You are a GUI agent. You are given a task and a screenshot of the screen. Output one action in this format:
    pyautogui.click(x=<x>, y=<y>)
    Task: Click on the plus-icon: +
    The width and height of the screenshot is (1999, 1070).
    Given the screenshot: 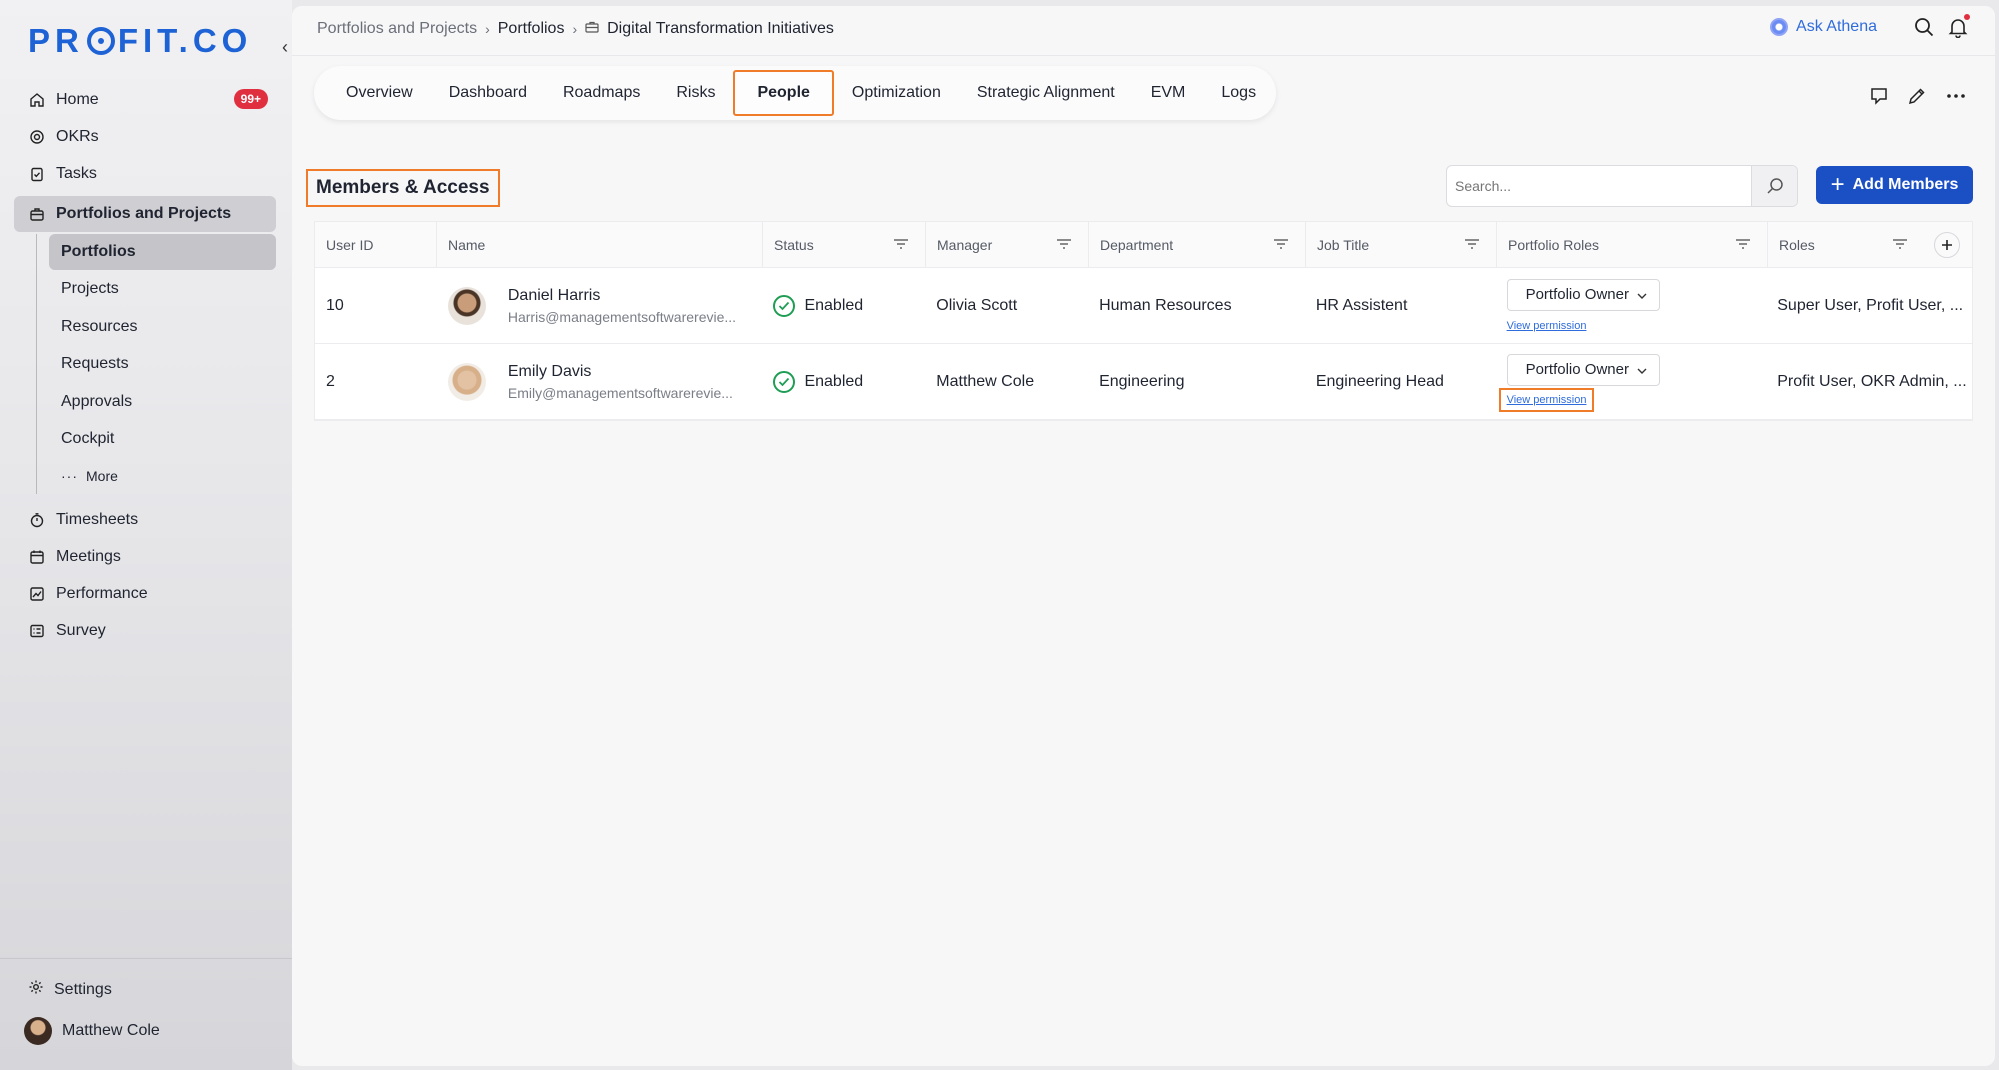 What is the action you would take?
    pyautogui.click(x=1837, y=184)
    